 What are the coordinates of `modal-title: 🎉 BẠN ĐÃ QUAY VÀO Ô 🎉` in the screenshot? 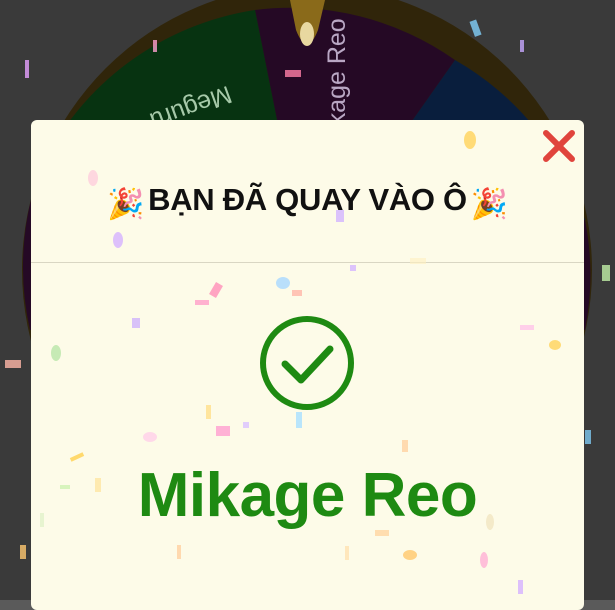 It's located at (307, 202).